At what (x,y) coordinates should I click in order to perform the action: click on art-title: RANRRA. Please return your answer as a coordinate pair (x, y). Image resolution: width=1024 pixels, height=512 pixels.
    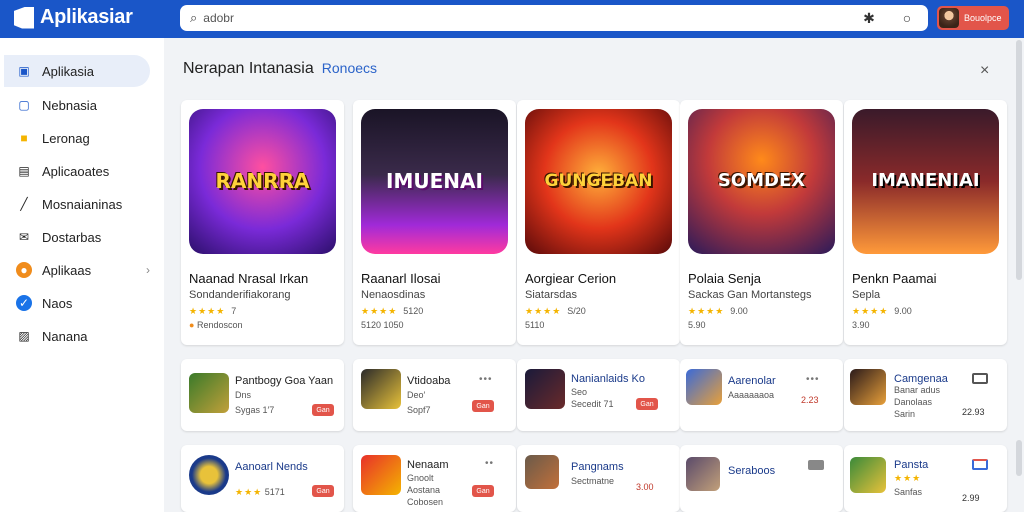
    Looking at the image, I should click on (262, 181).